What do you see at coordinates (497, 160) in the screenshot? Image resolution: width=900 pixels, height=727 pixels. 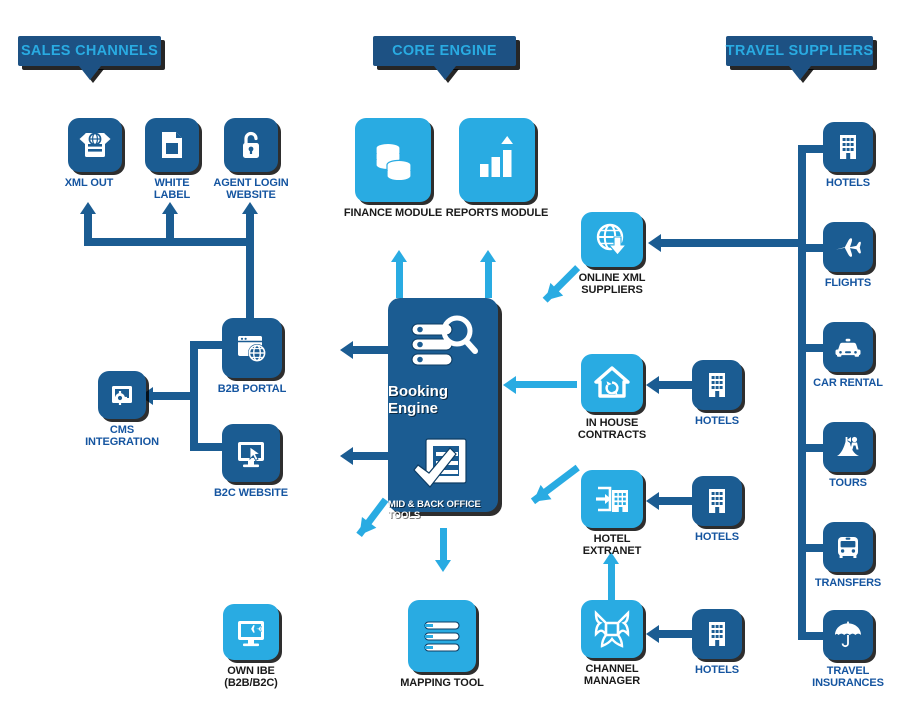 I see `bar-chart-arrow-icon` at bounding box center [497, 160].